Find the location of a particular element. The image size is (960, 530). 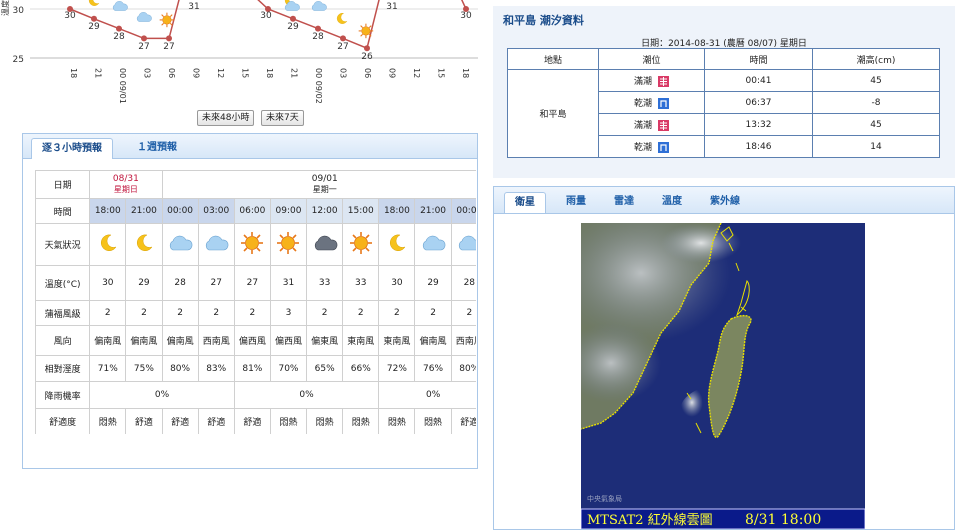

humidity-cell: 83% is located at coordinates (216, 368).